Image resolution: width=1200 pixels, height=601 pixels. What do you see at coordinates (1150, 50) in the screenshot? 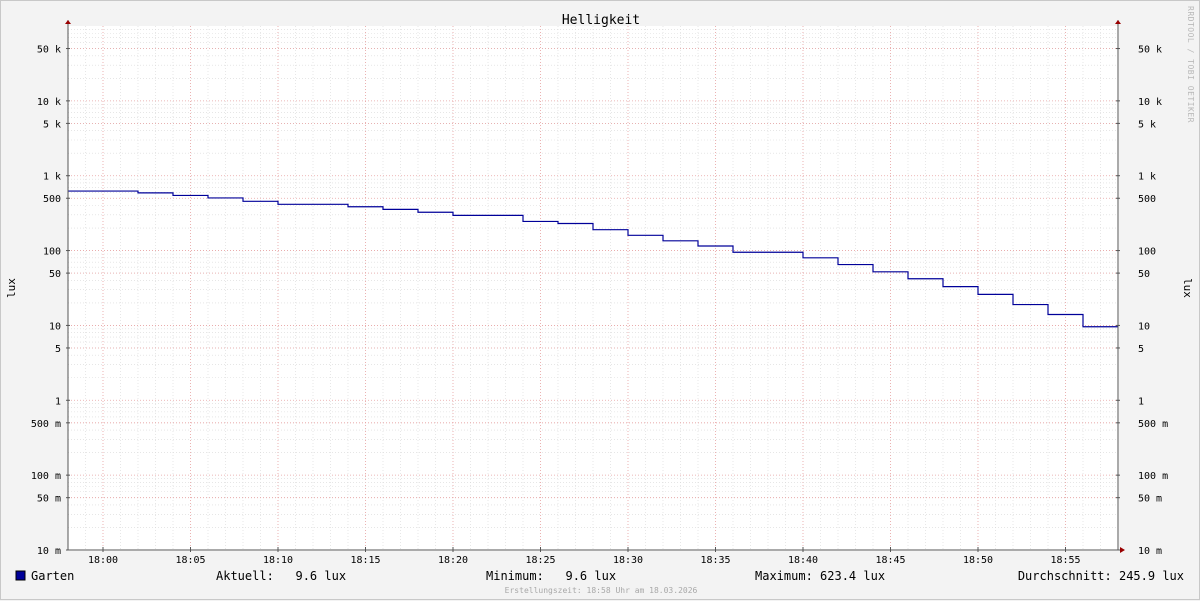
I see `y-tick-label-right: 50 k` at bounding box center [1150, 50].